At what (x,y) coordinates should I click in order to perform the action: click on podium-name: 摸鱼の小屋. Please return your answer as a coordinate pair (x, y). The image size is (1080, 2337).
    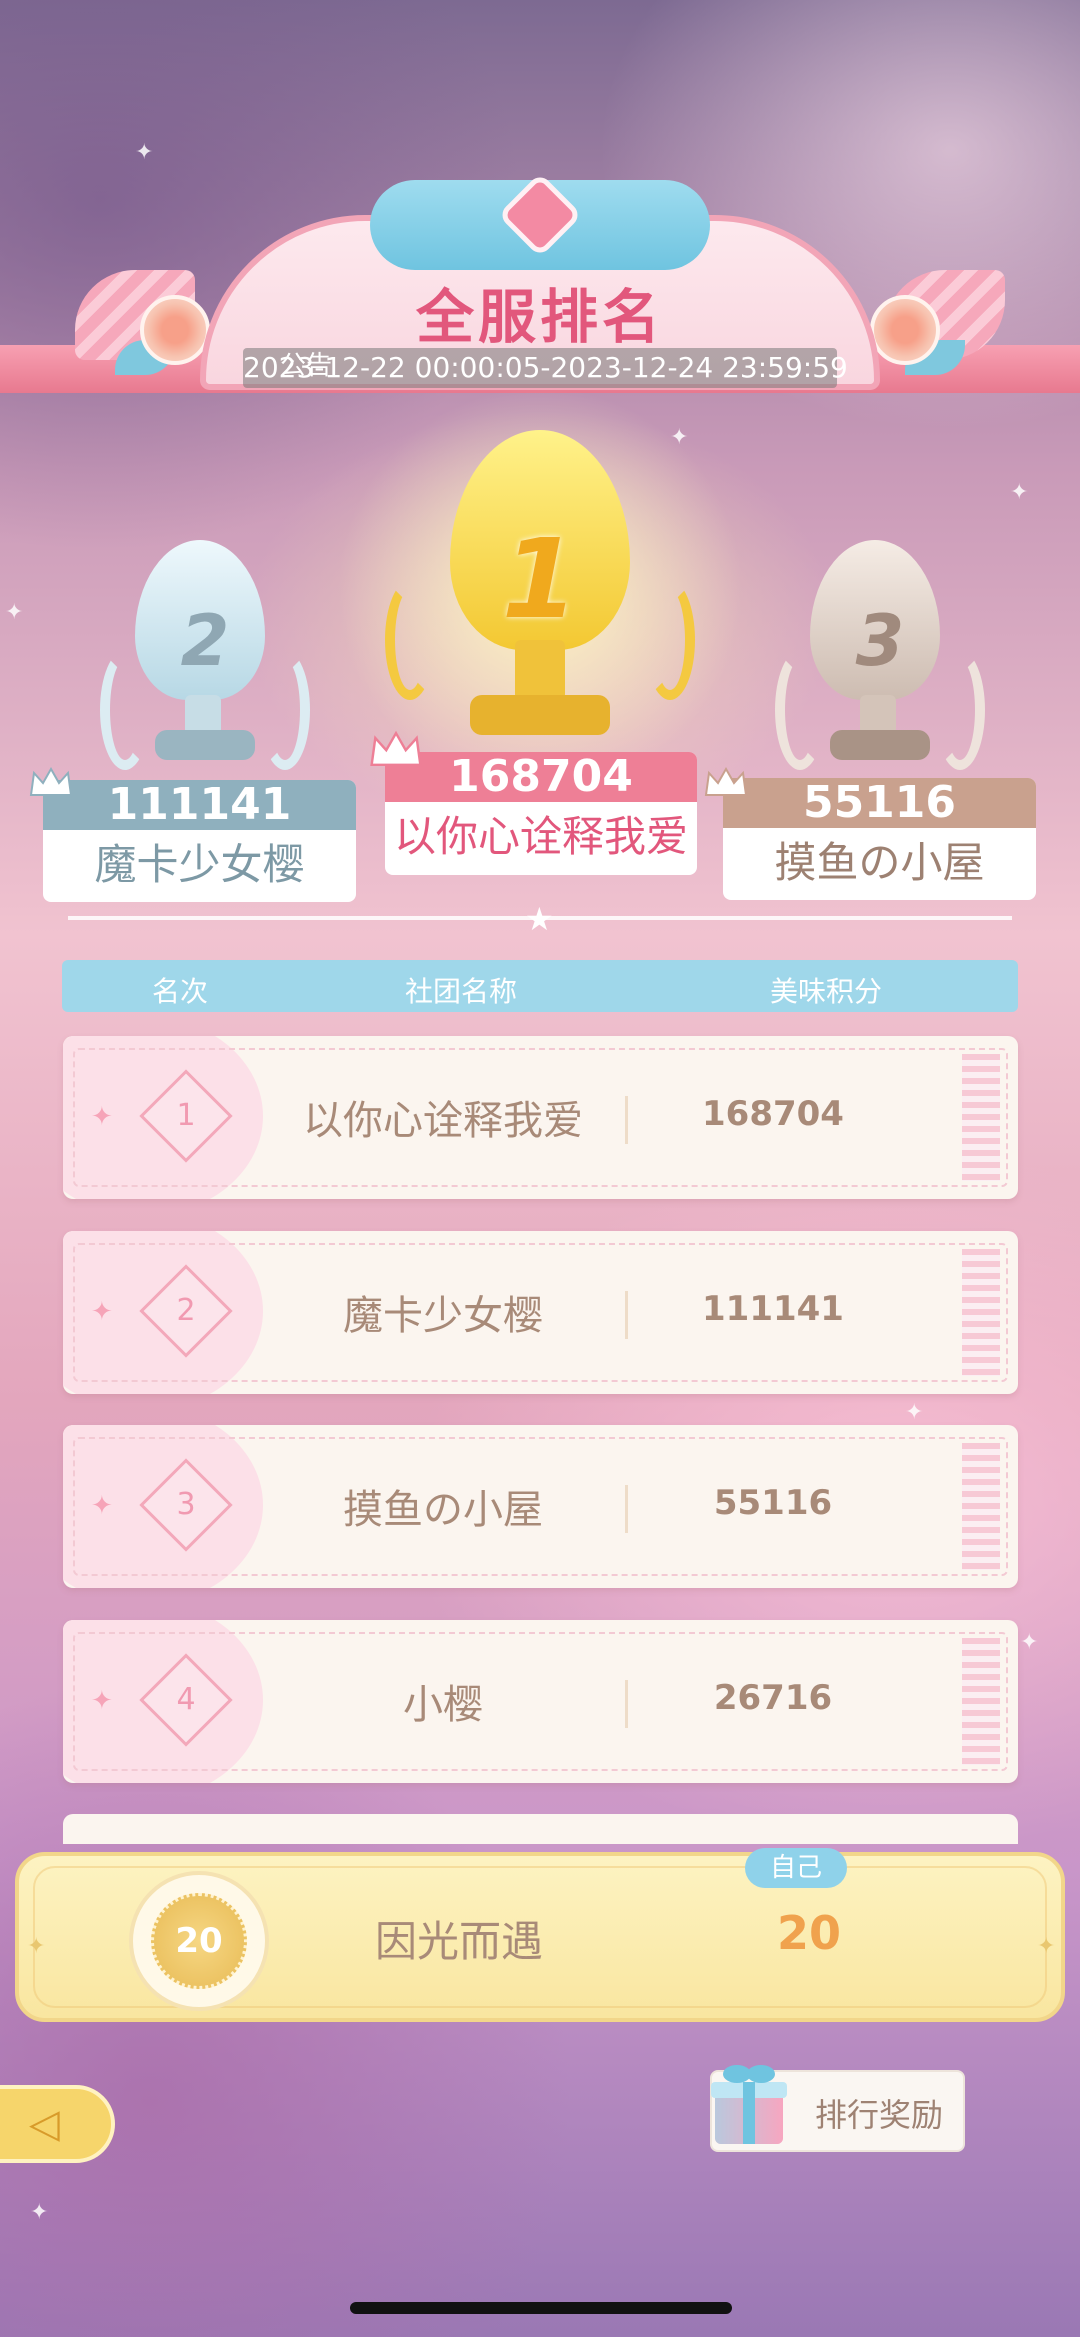
    Looking at the image, I should click on (879, 862).